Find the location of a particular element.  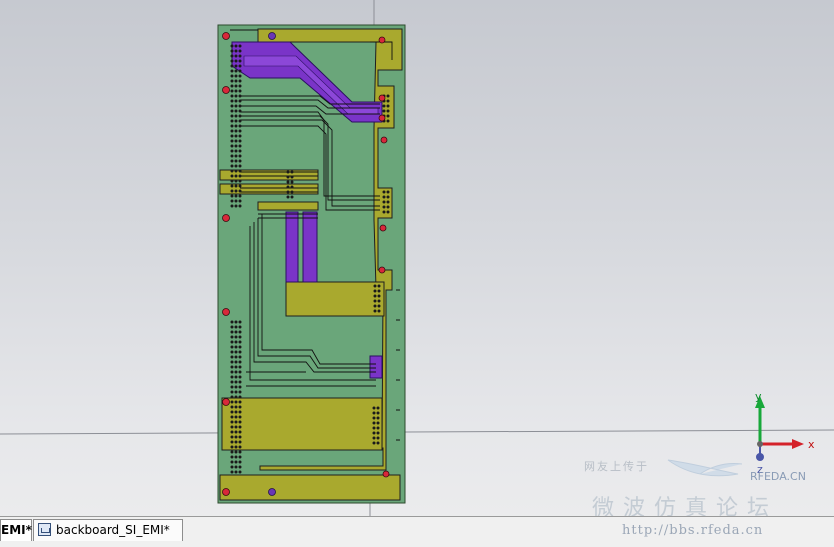

tab-emi: EMI* is located at coordinates (16, 530).